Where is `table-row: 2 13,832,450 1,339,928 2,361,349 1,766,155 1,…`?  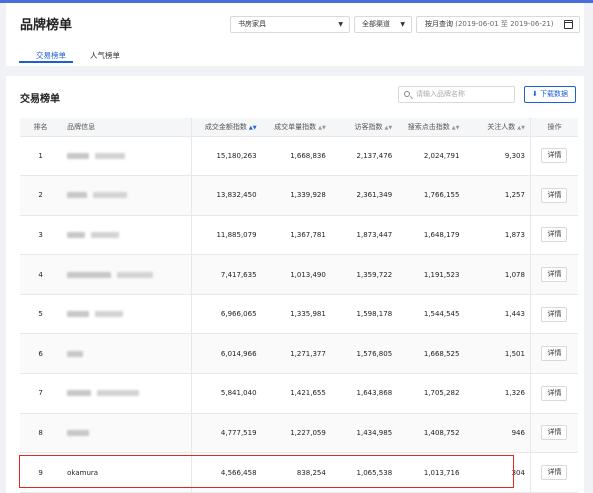 table-row: 2 13,832,450 1,339,928 2,361,349 1,766,155 1,… is located at coordinates (299, 195).